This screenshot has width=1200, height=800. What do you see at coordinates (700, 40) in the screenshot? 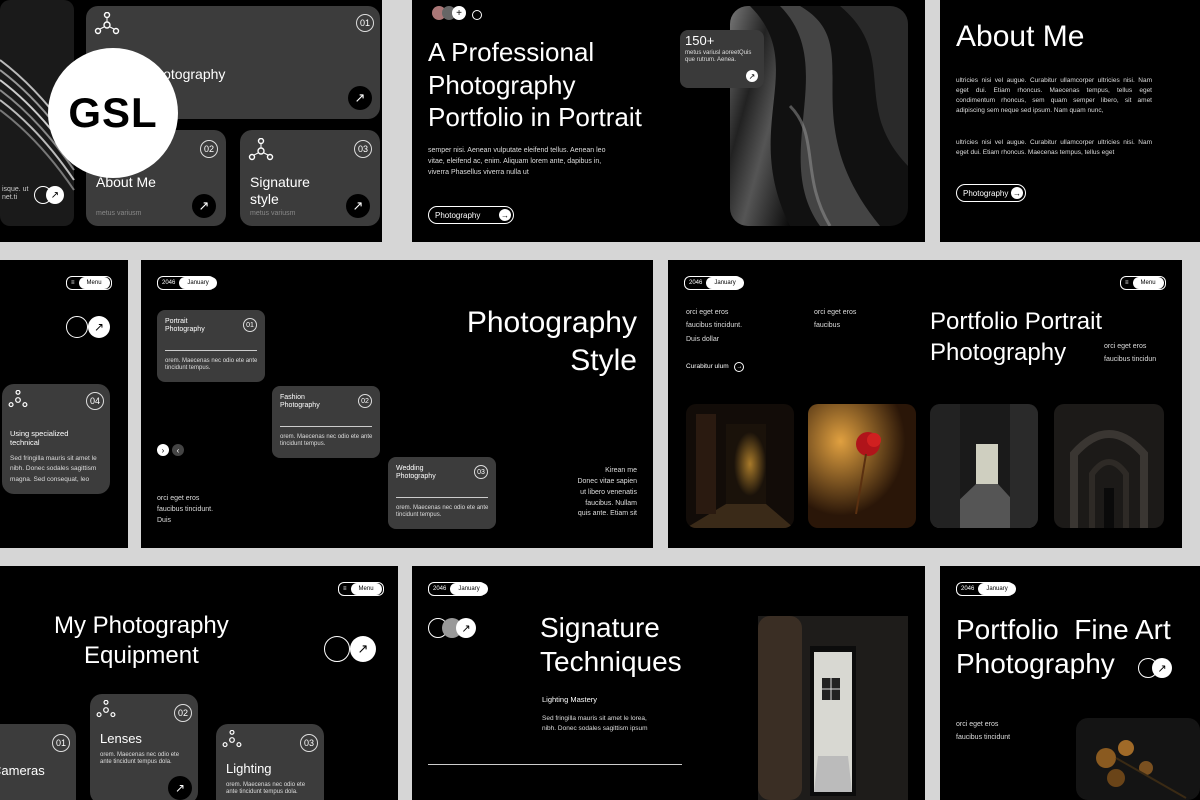
I see `stat-value: 150+` at bounding box center [700, 40].